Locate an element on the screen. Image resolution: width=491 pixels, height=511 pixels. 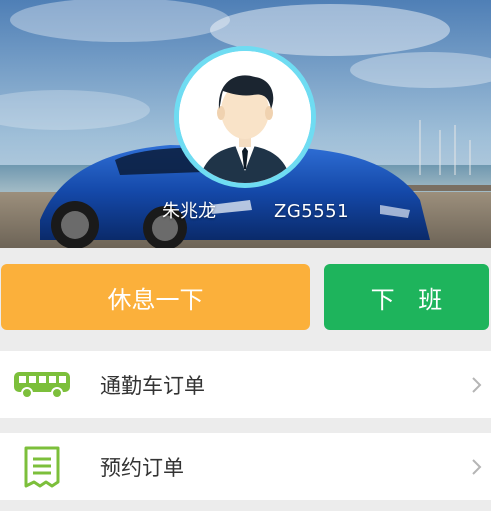
menu-item-commute-orders: 通勤车订单 is located at coordinates (245, 384).